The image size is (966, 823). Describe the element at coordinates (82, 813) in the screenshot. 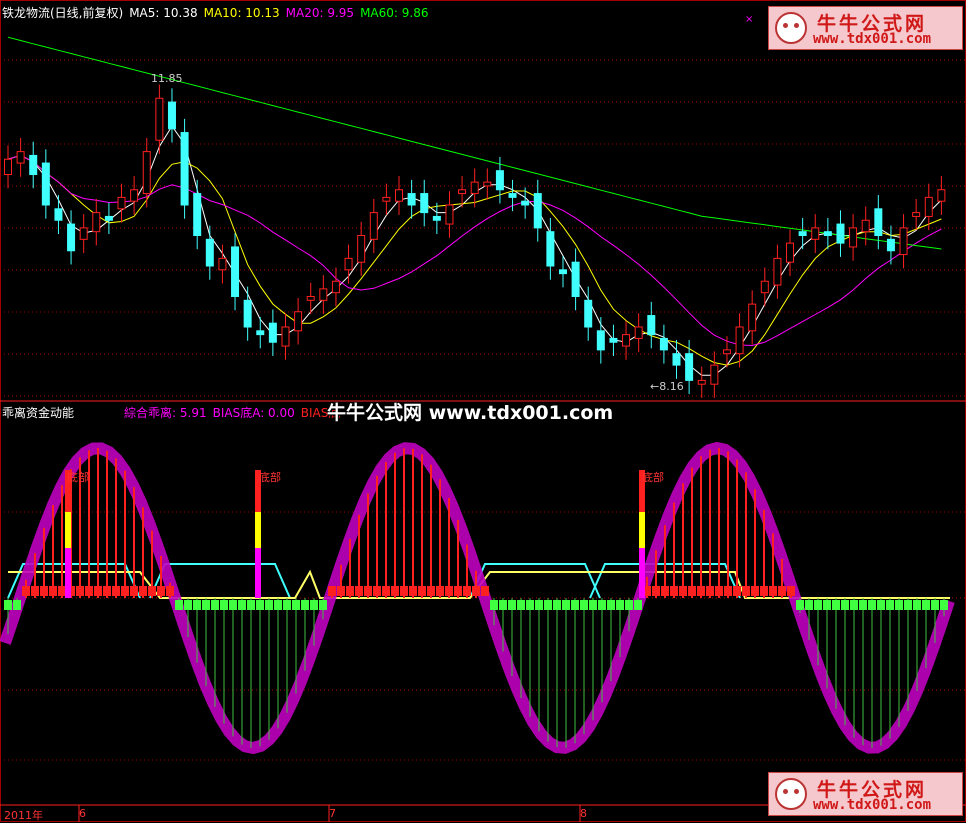

I see `x-axis-month-6: 6` at that location.